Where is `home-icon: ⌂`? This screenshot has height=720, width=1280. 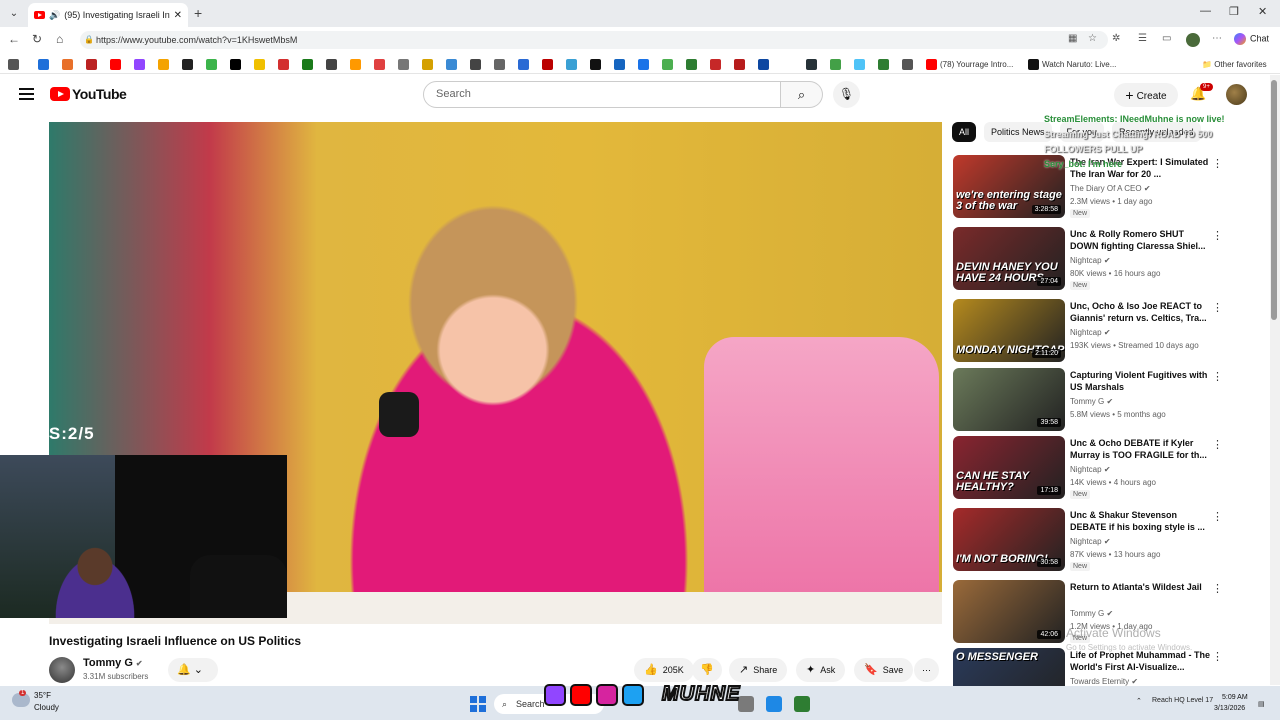
home-icon: ⌂ is located at coordinates (59, 39).